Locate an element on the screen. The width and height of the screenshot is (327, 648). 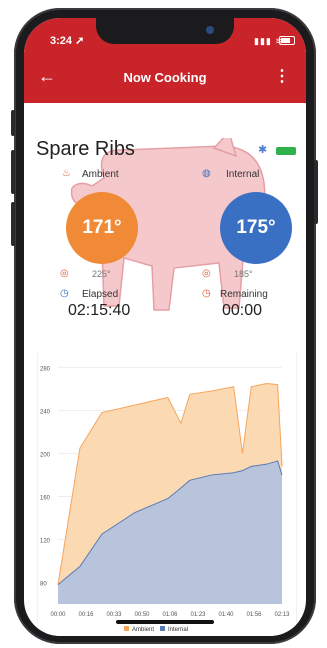
y-tick-label: 280 is located at coordinates (45, 369).